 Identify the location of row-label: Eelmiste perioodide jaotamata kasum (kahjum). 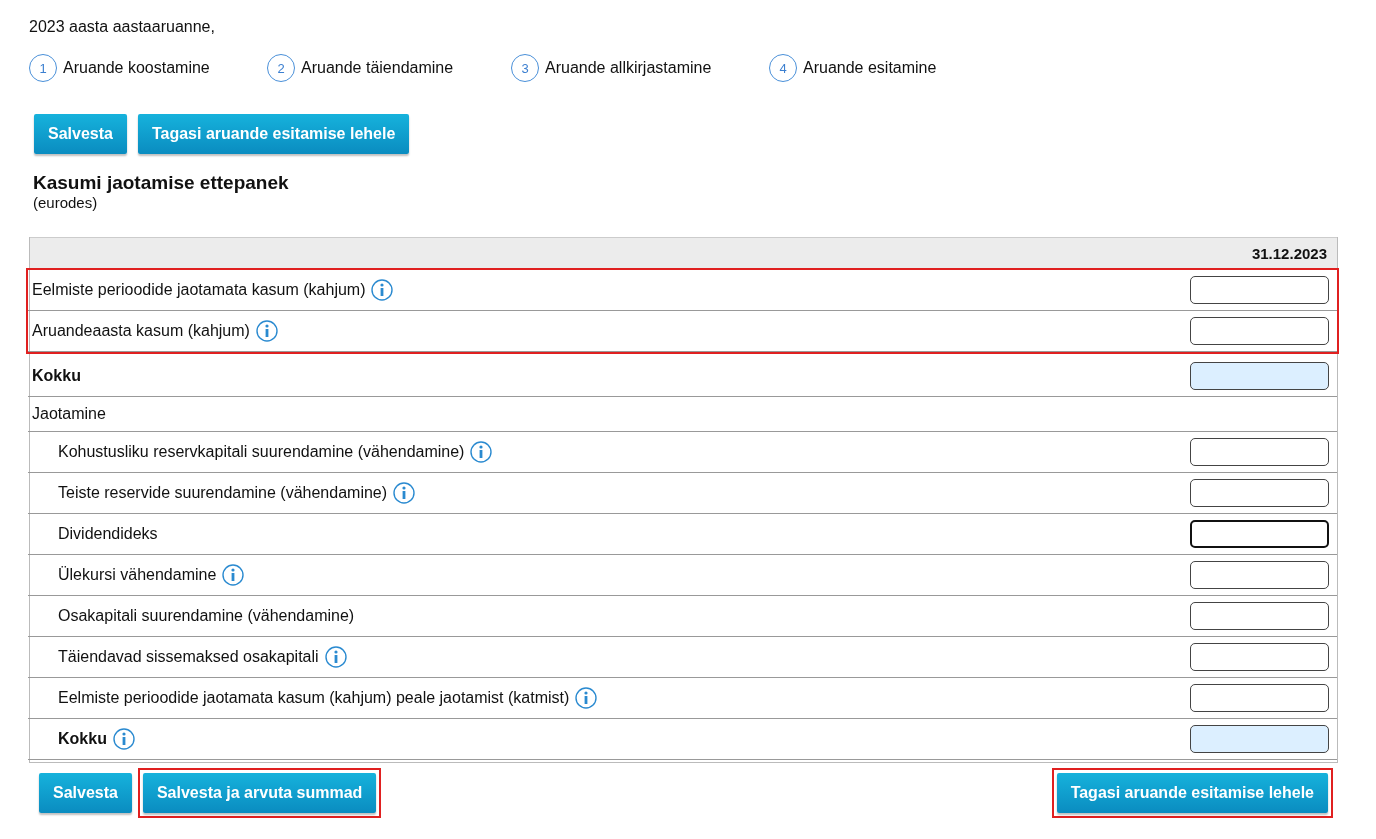
(199, 290).